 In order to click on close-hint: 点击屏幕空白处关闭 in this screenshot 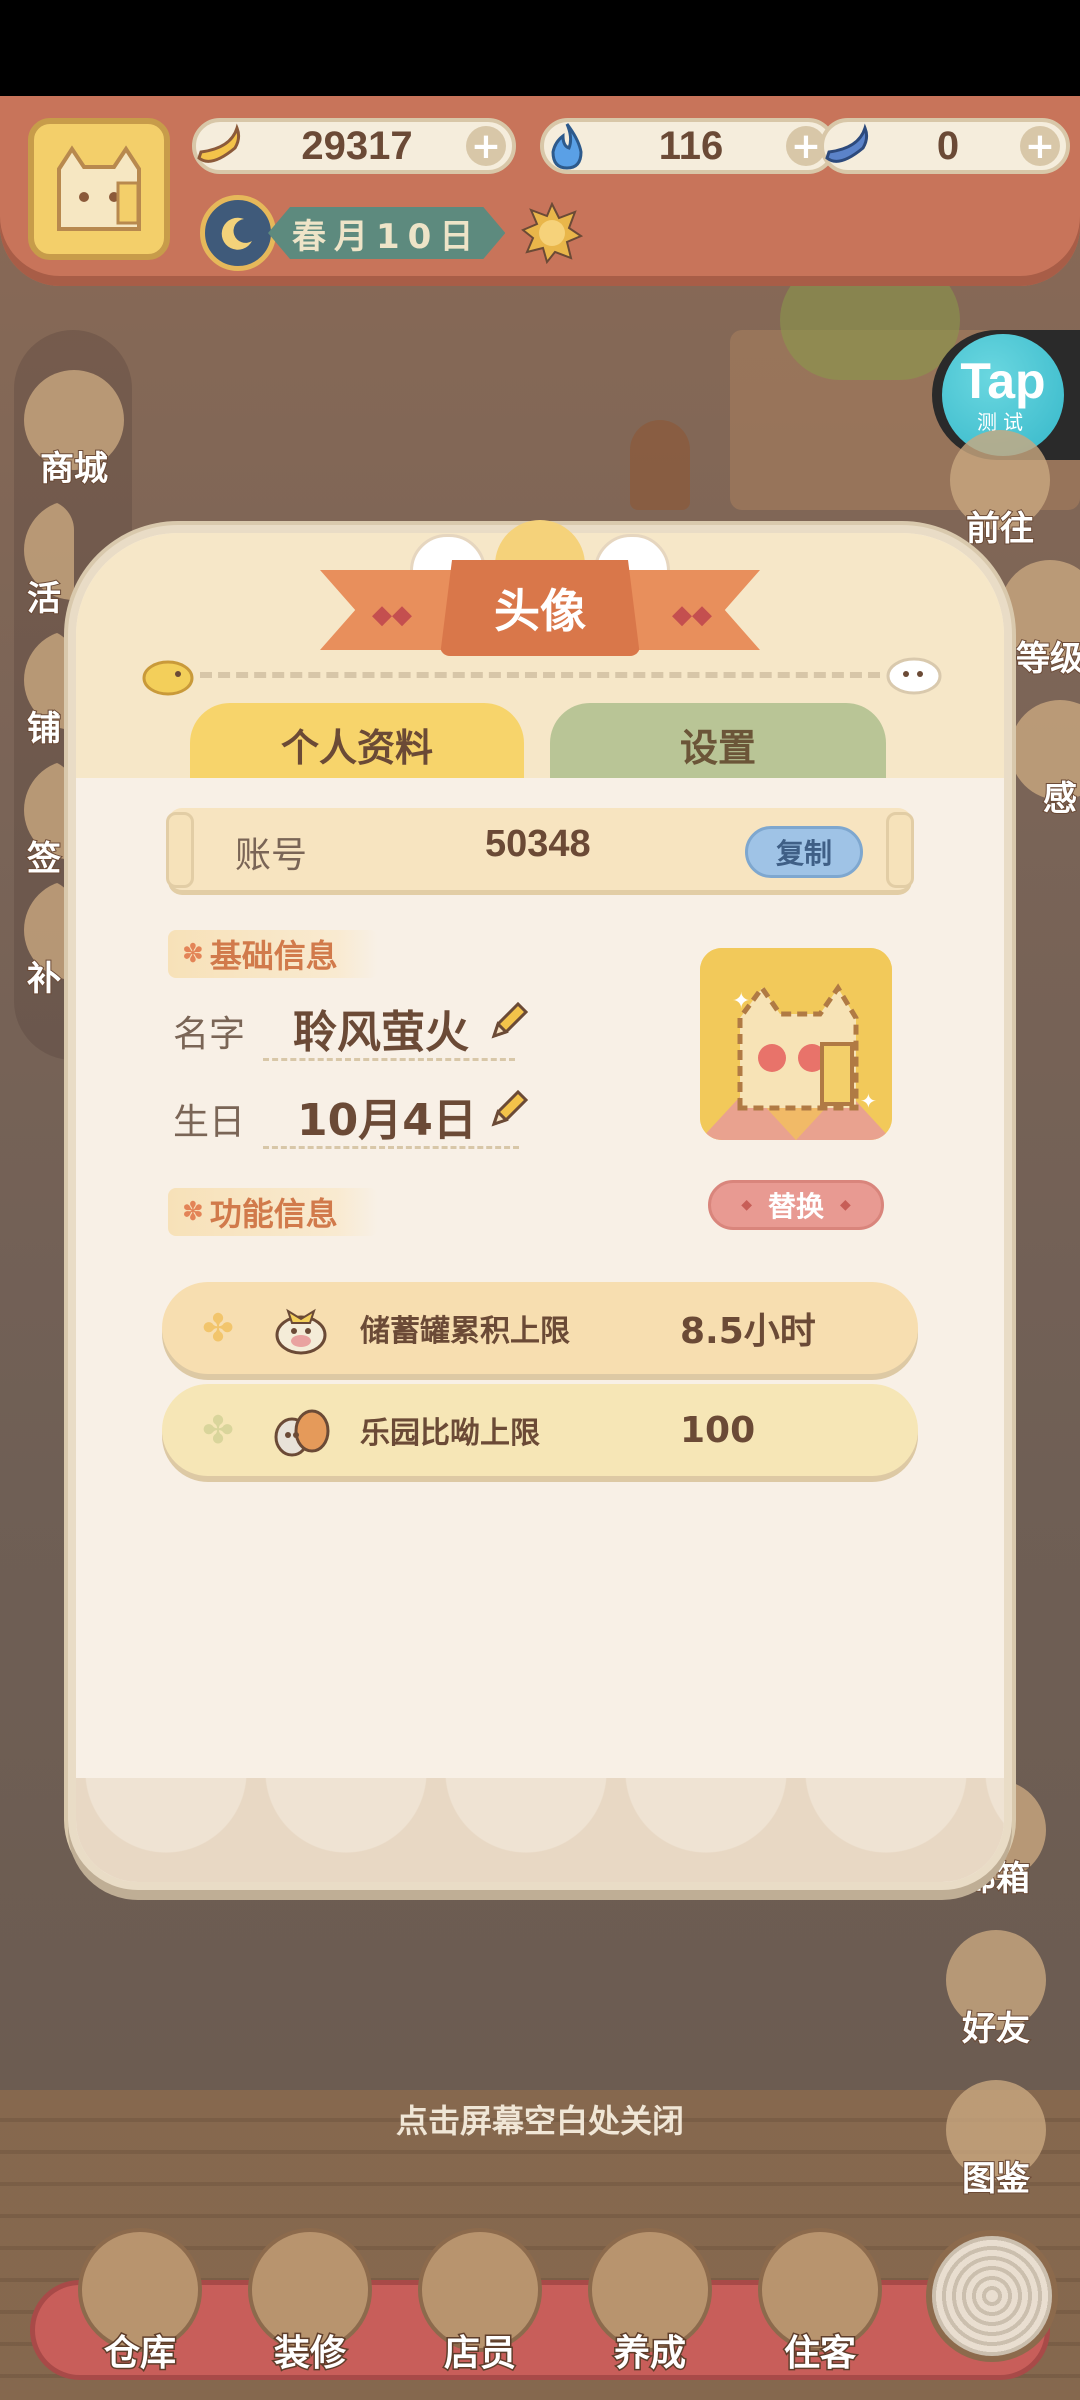, I will do `click(539, 2121)`.